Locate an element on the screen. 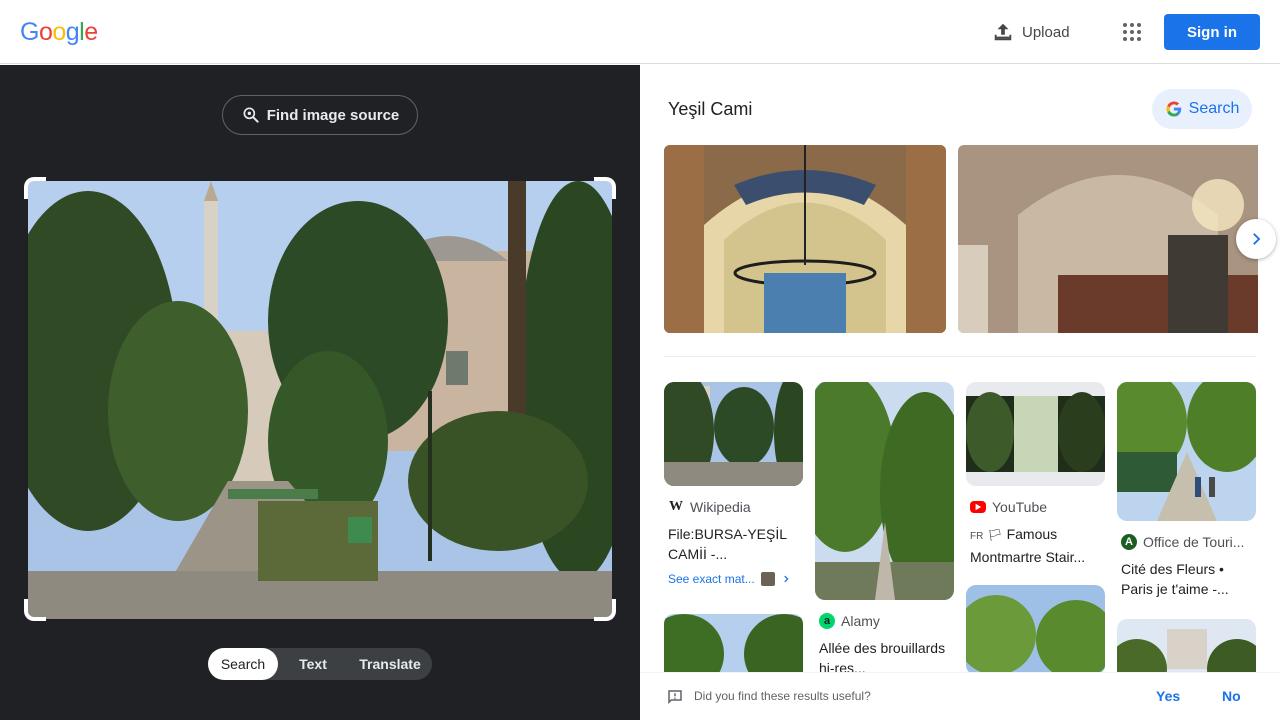  youtube-icon is located at coordinates (978, 507).